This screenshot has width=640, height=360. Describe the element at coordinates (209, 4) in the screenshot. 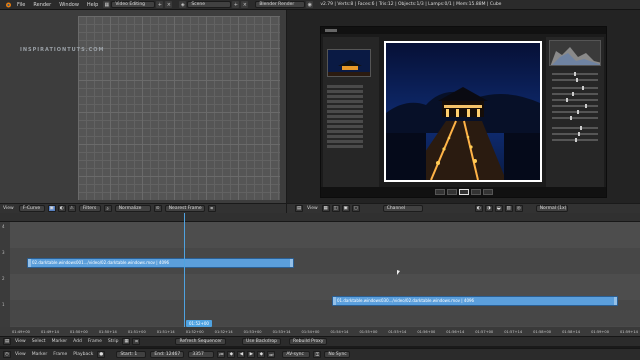

I see `scene-field: Scene` at that location.